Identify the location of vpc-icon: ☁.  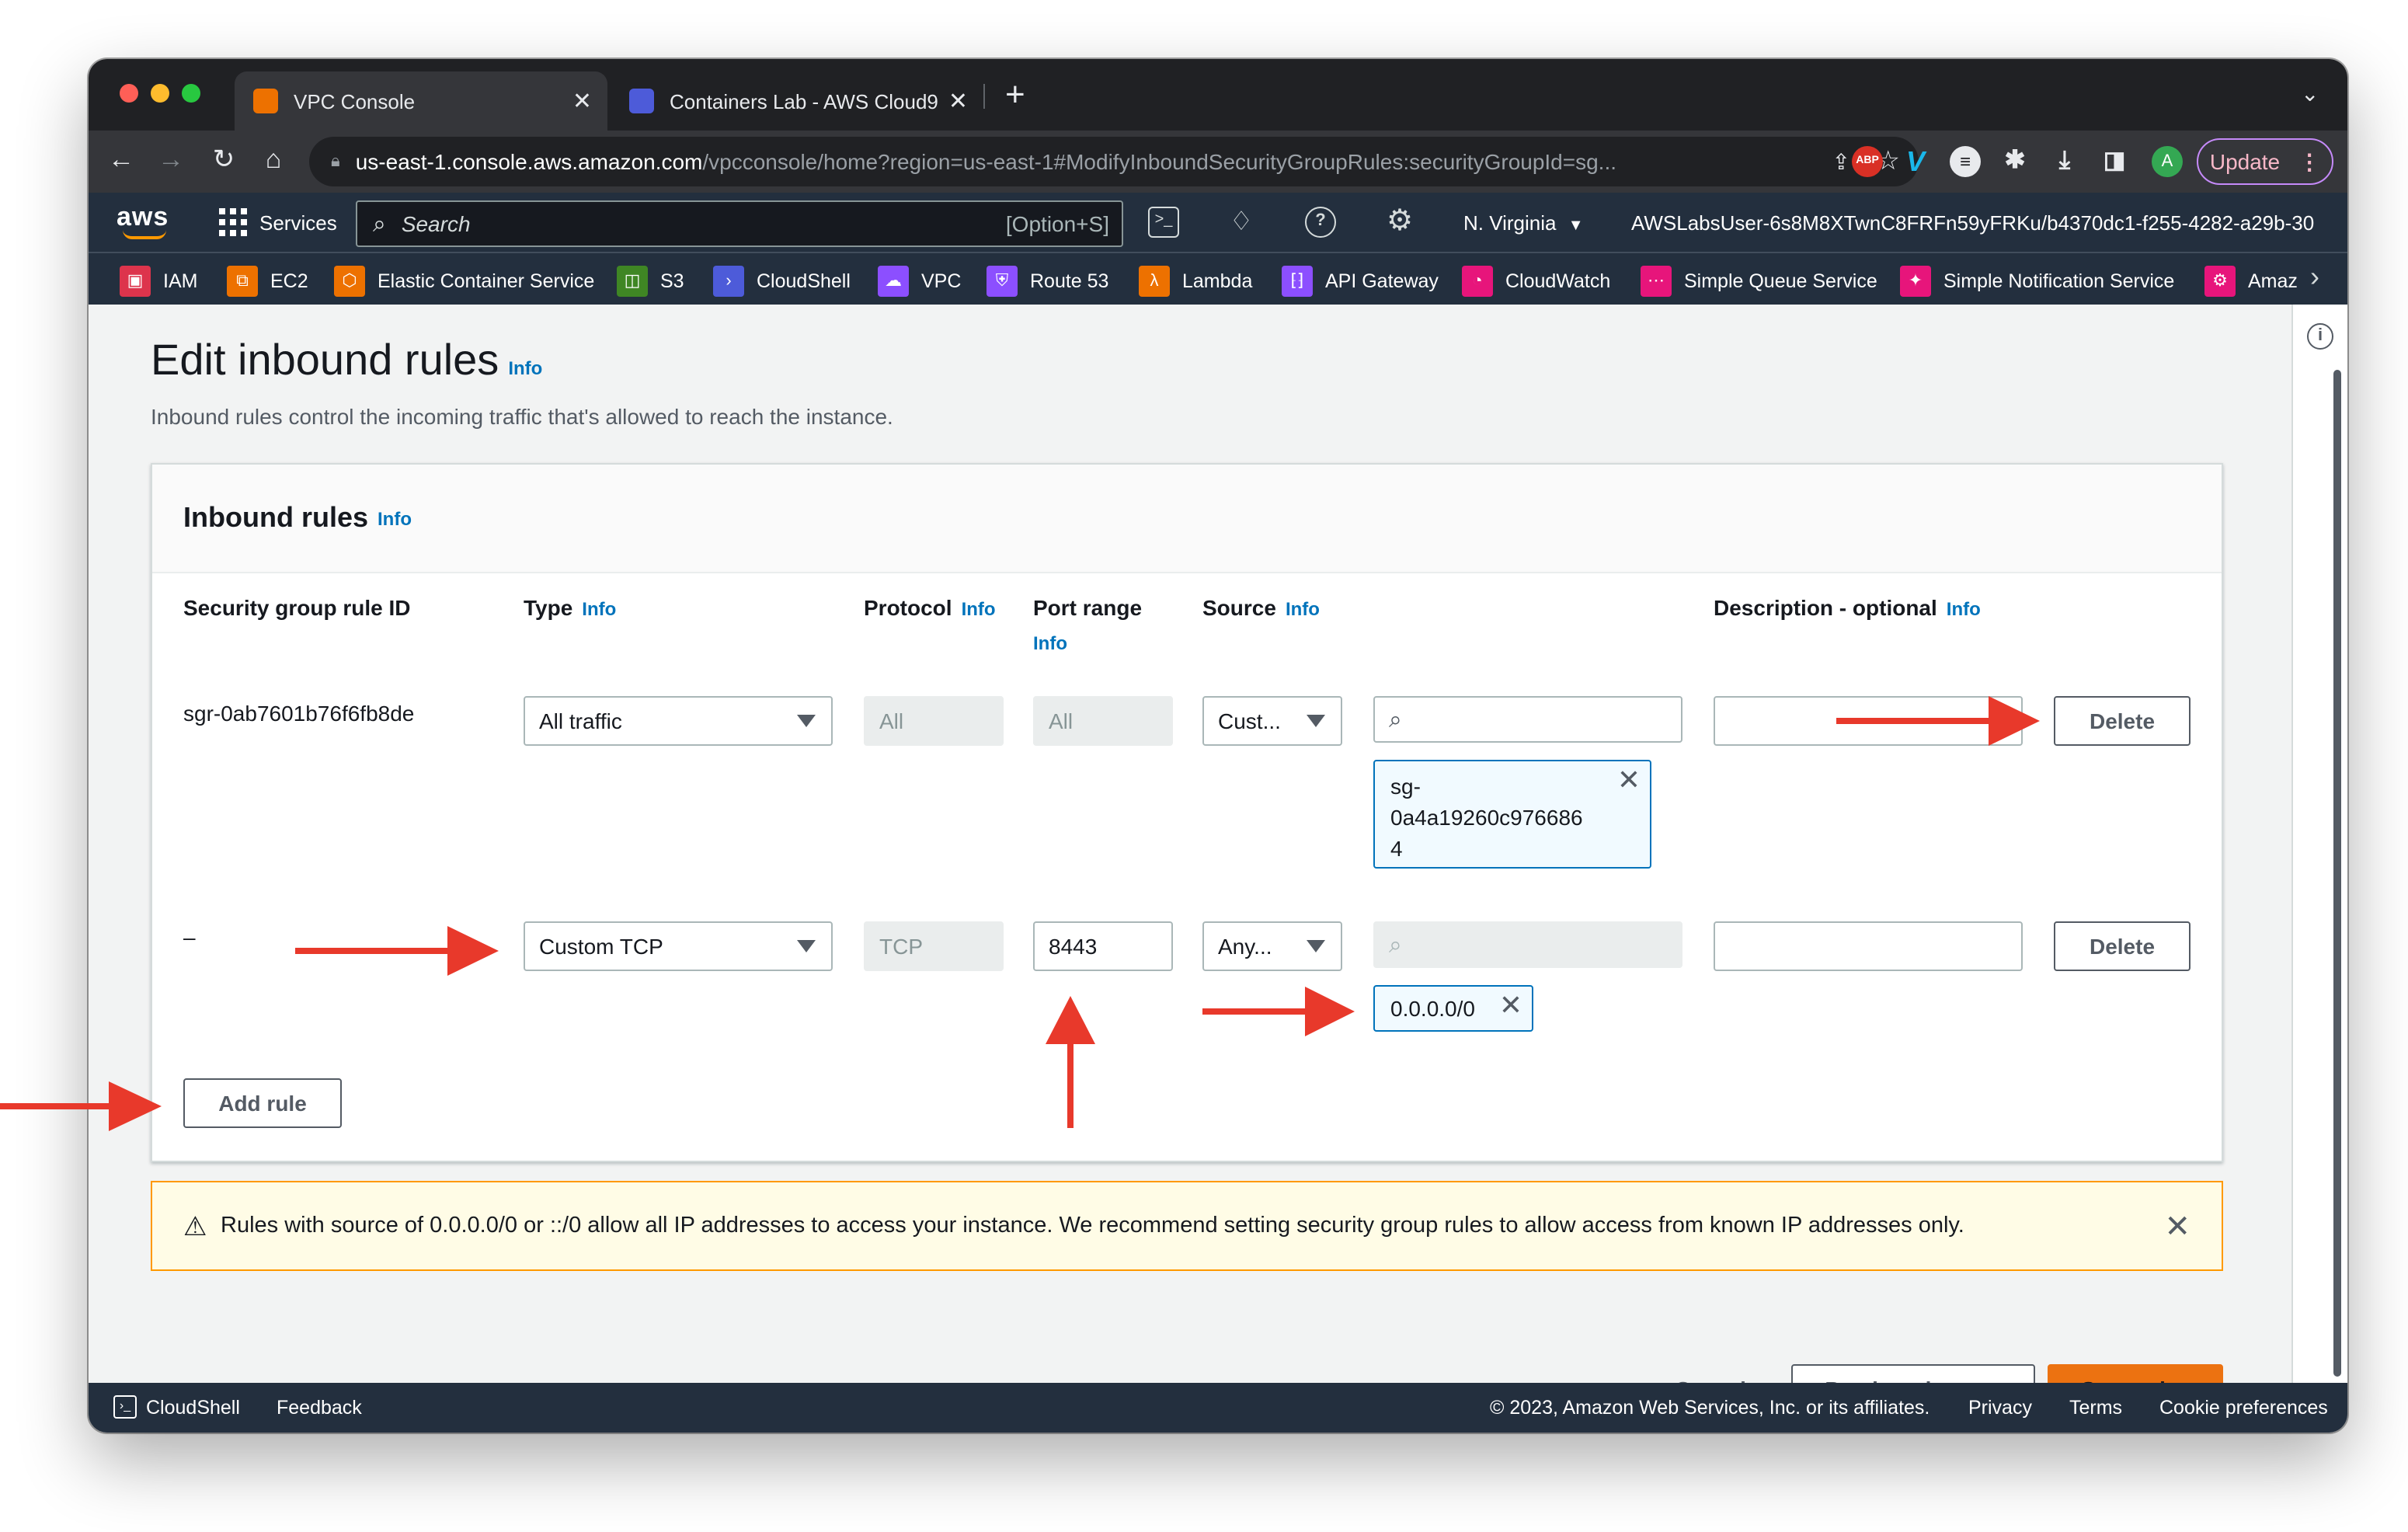
(893, 281).